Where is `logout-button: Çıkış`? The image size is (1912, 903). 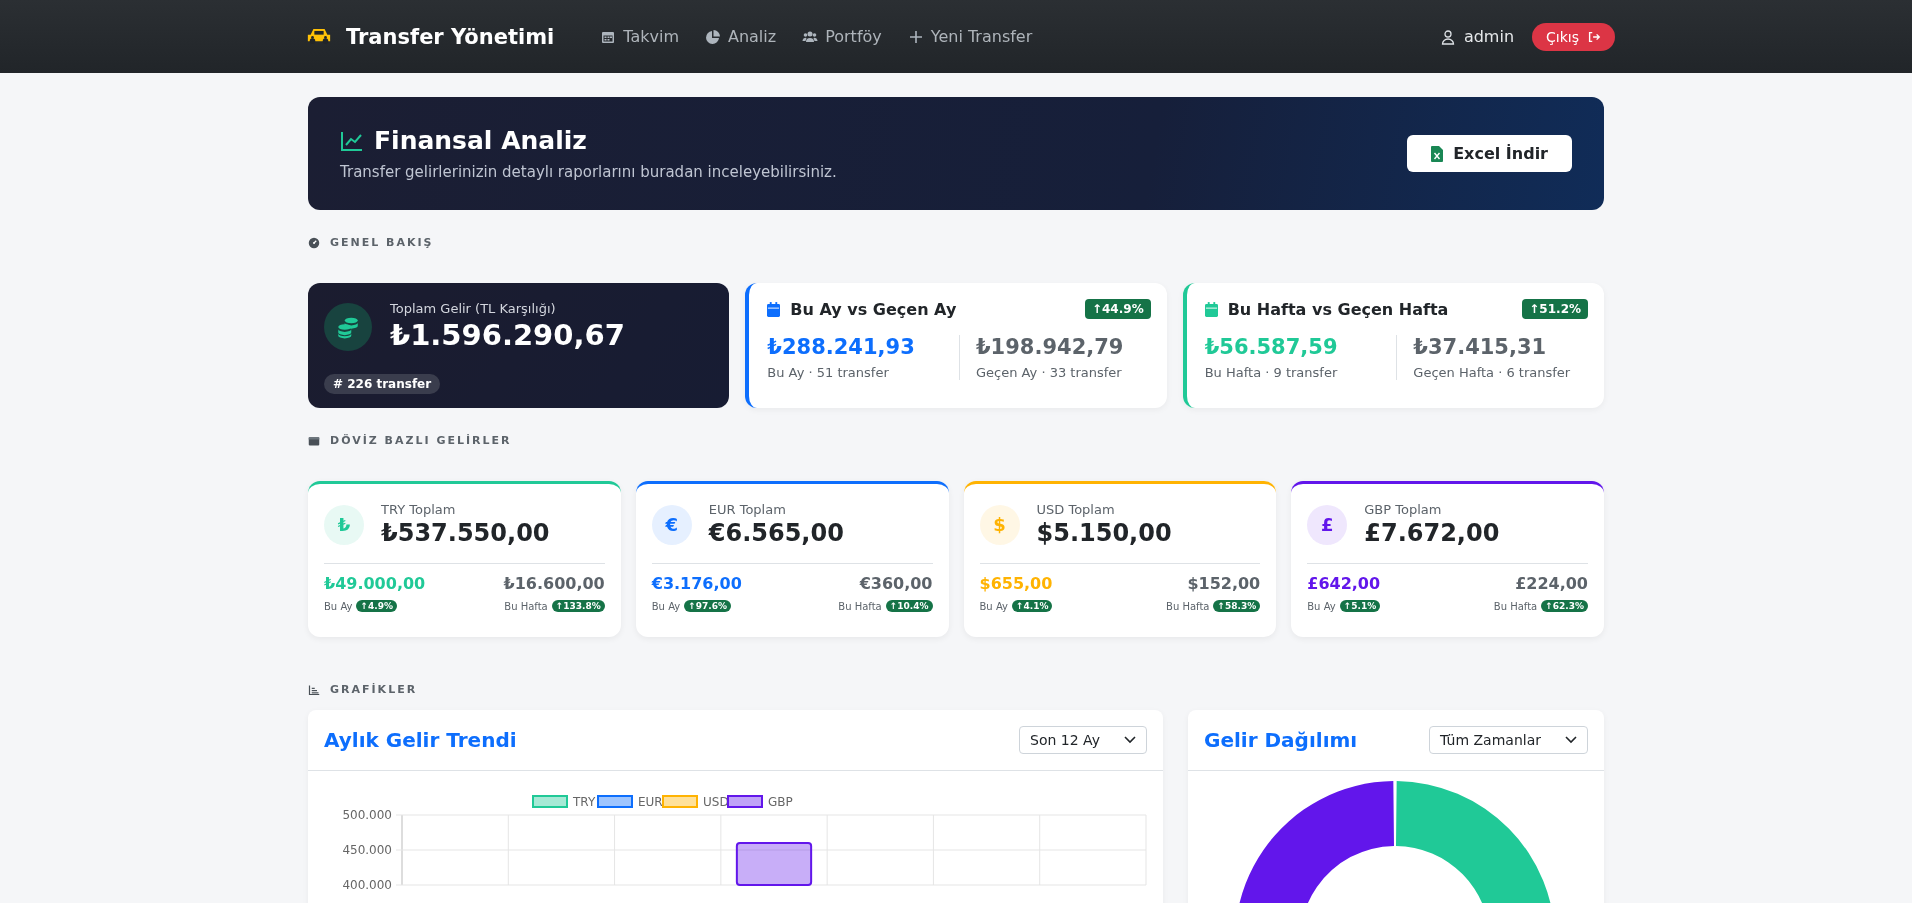 logout-button: Çıkış is located at coordinates (1573, 36).